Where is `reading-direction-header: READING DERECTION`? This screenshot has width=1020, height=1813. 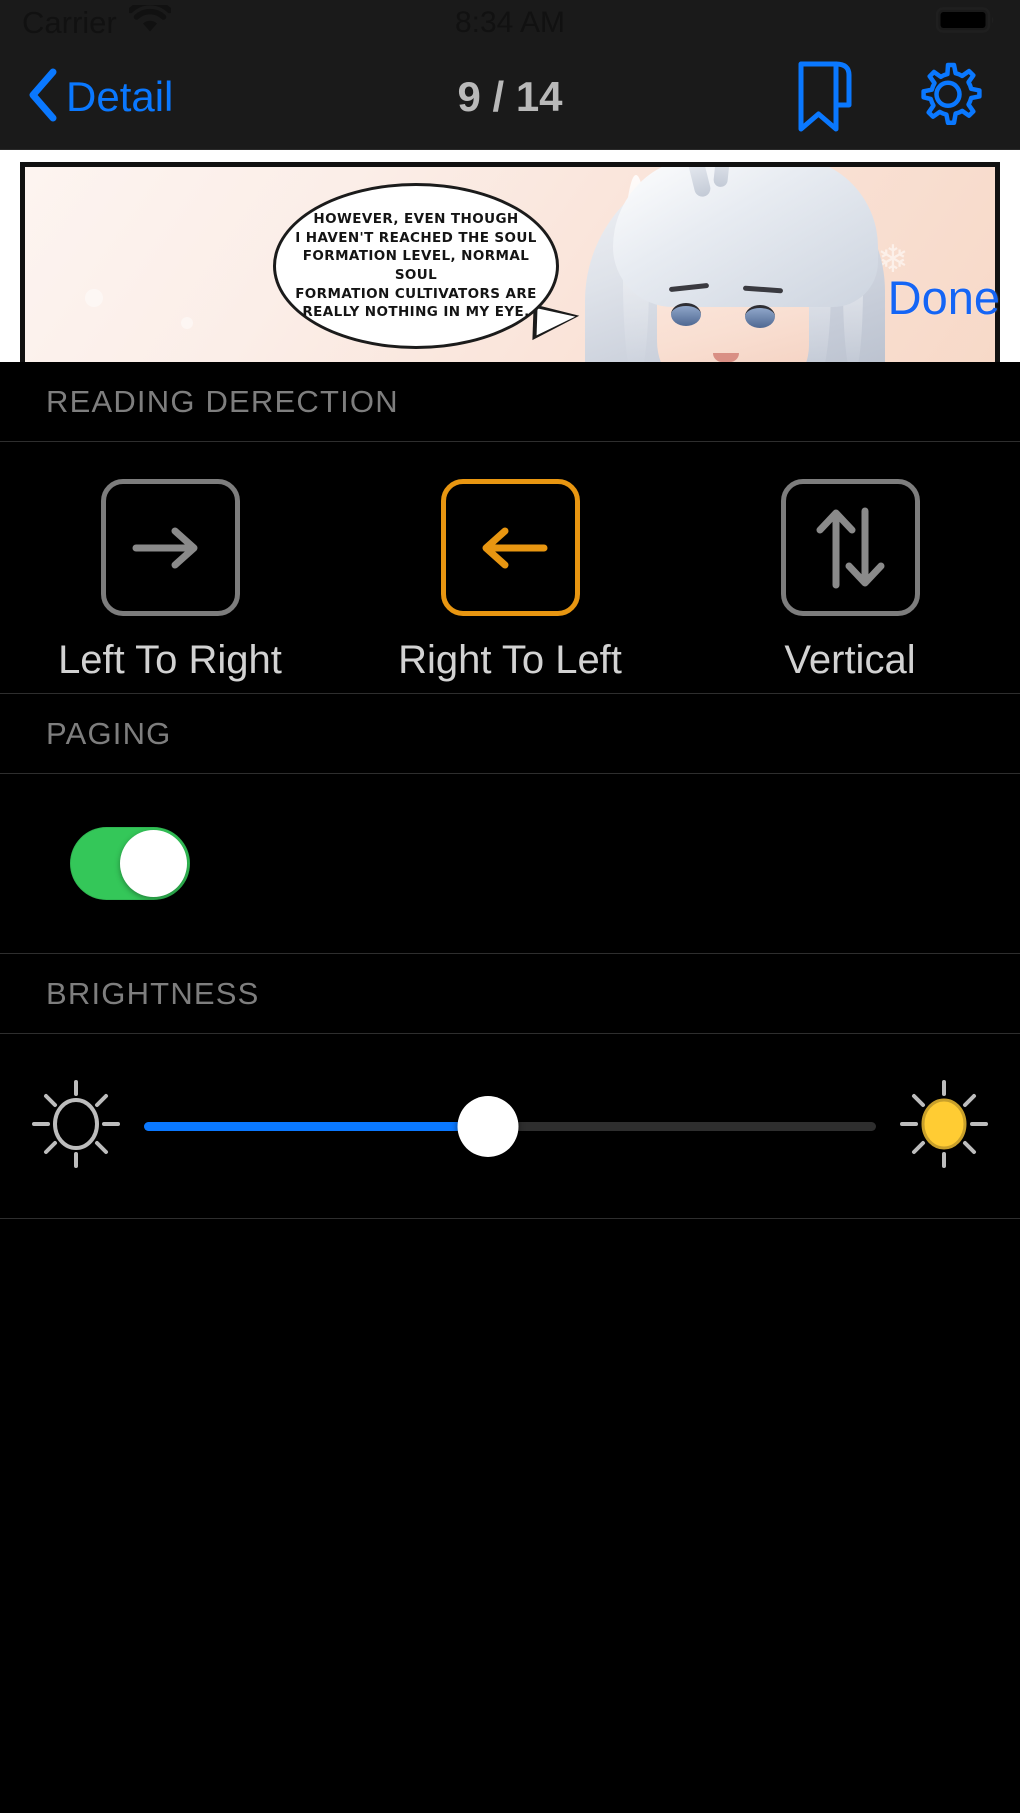
reading-direction-header: READING DERECTION is located at coordinates (510, 402).